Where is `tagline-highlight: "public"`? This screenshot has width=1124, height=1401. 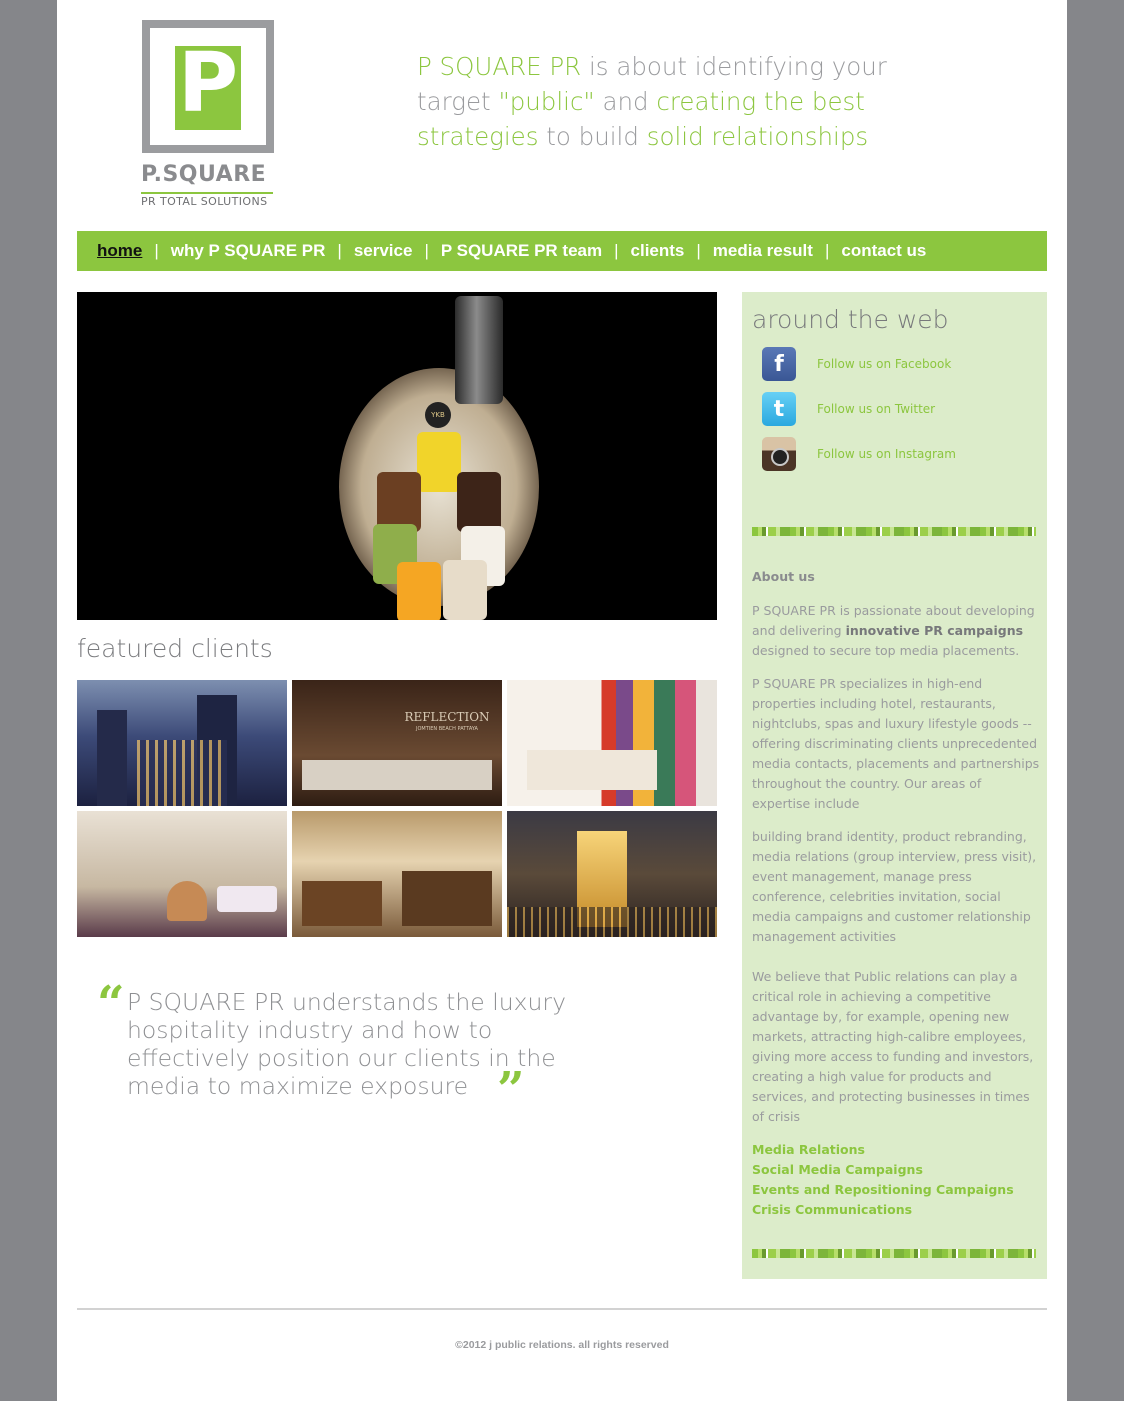
tagline-highlight: "public" is located at coordinates (546, 101).